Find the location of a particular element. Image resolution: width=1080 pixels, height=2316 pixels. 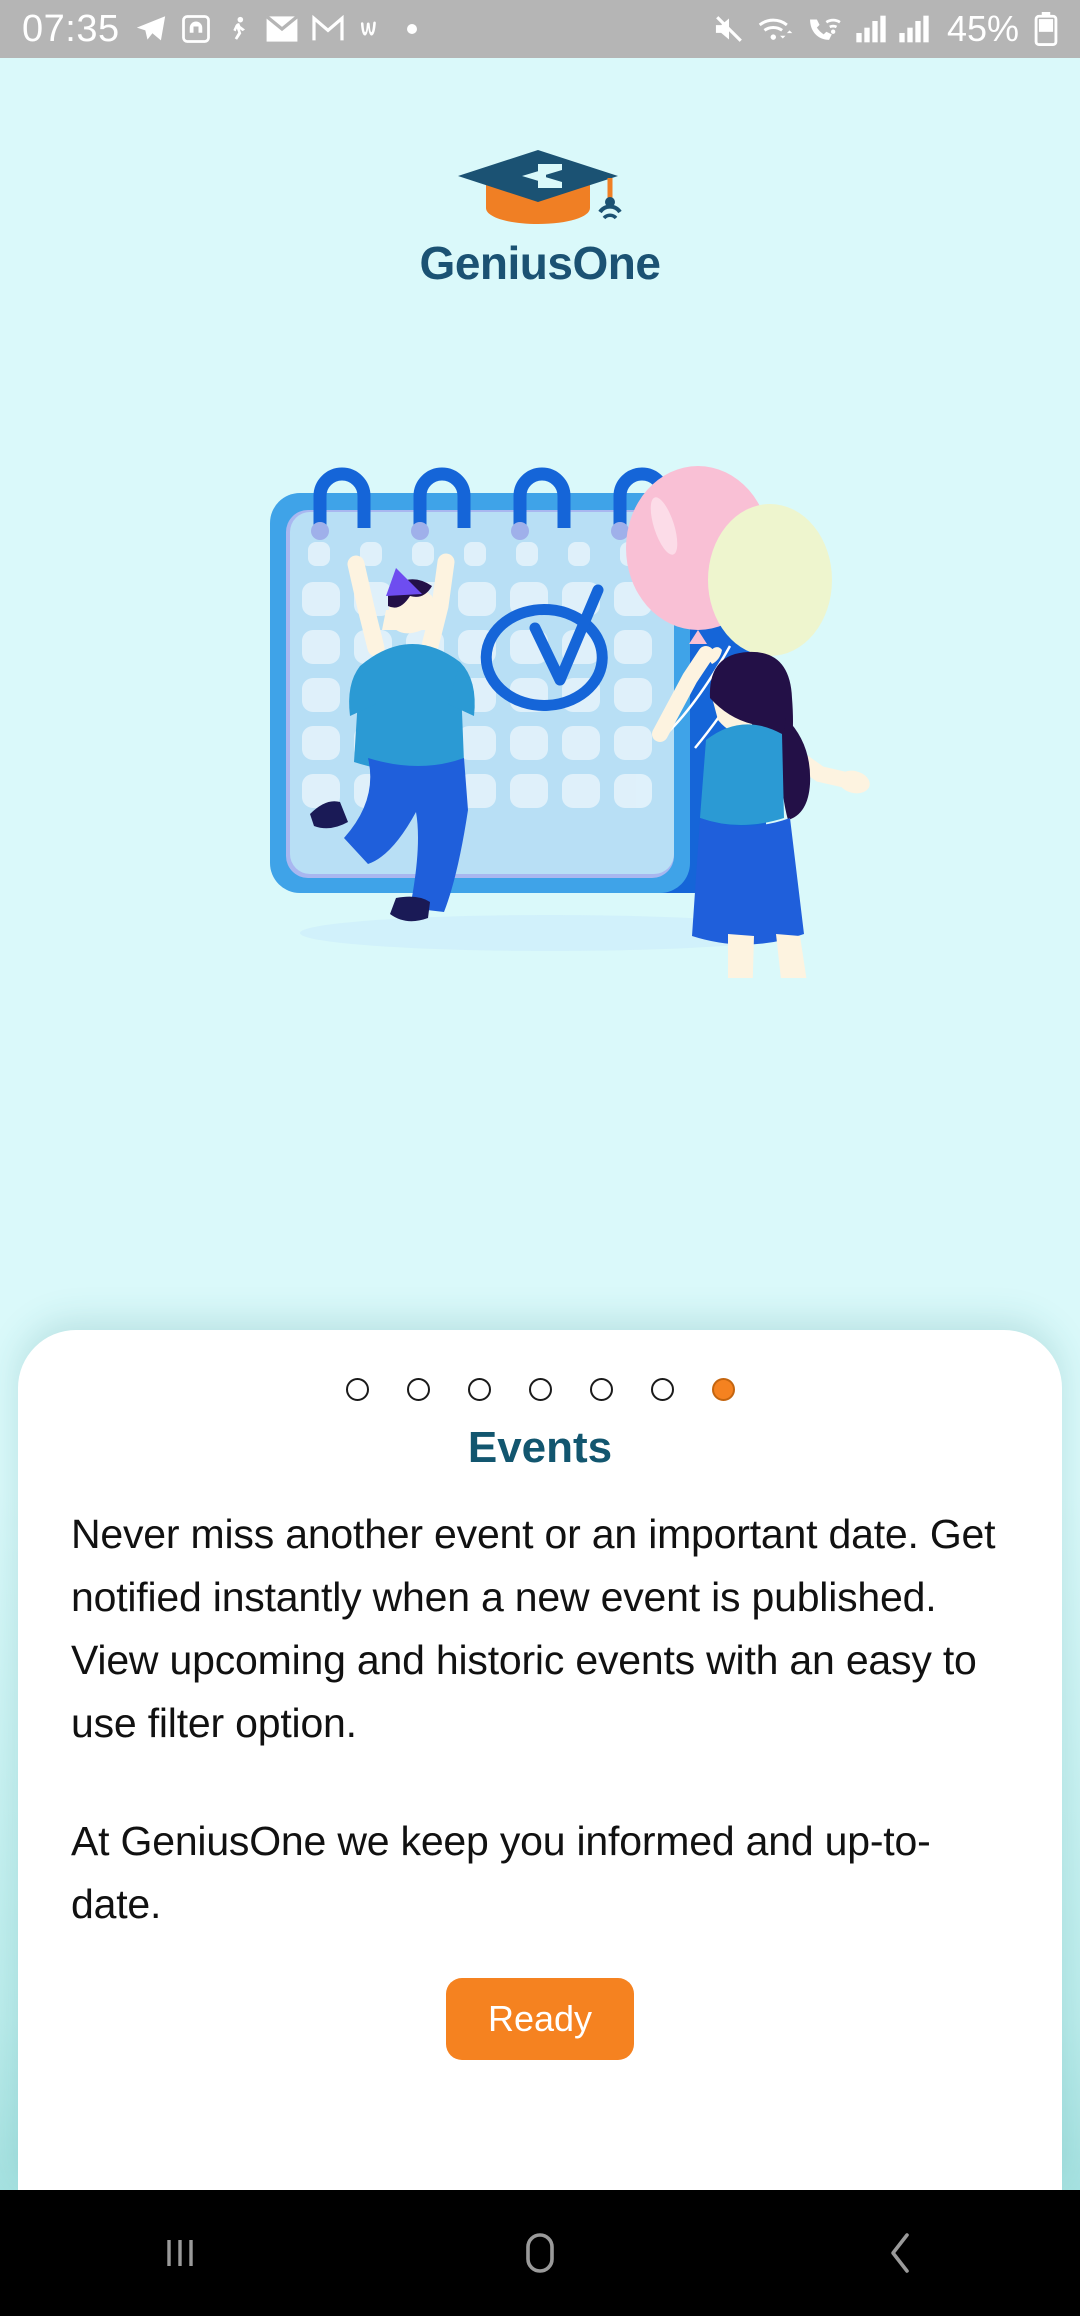

status-system-icons: 45% is located at coordinates (885, 29).